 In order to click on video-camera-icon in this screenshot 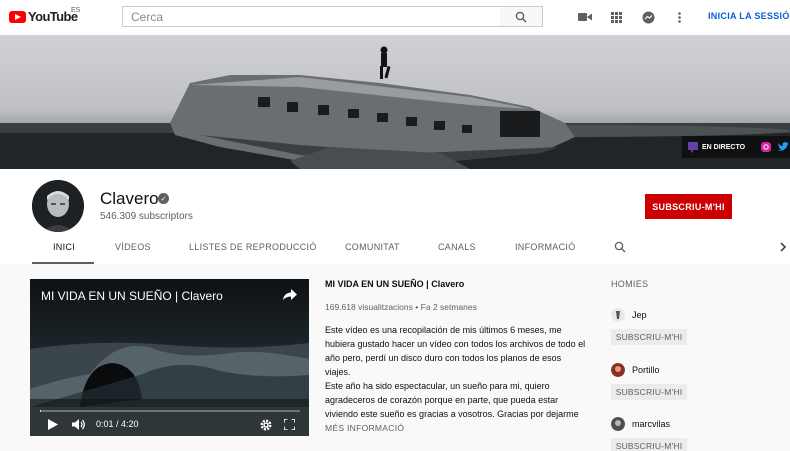, I will do `click(585, 17)`.